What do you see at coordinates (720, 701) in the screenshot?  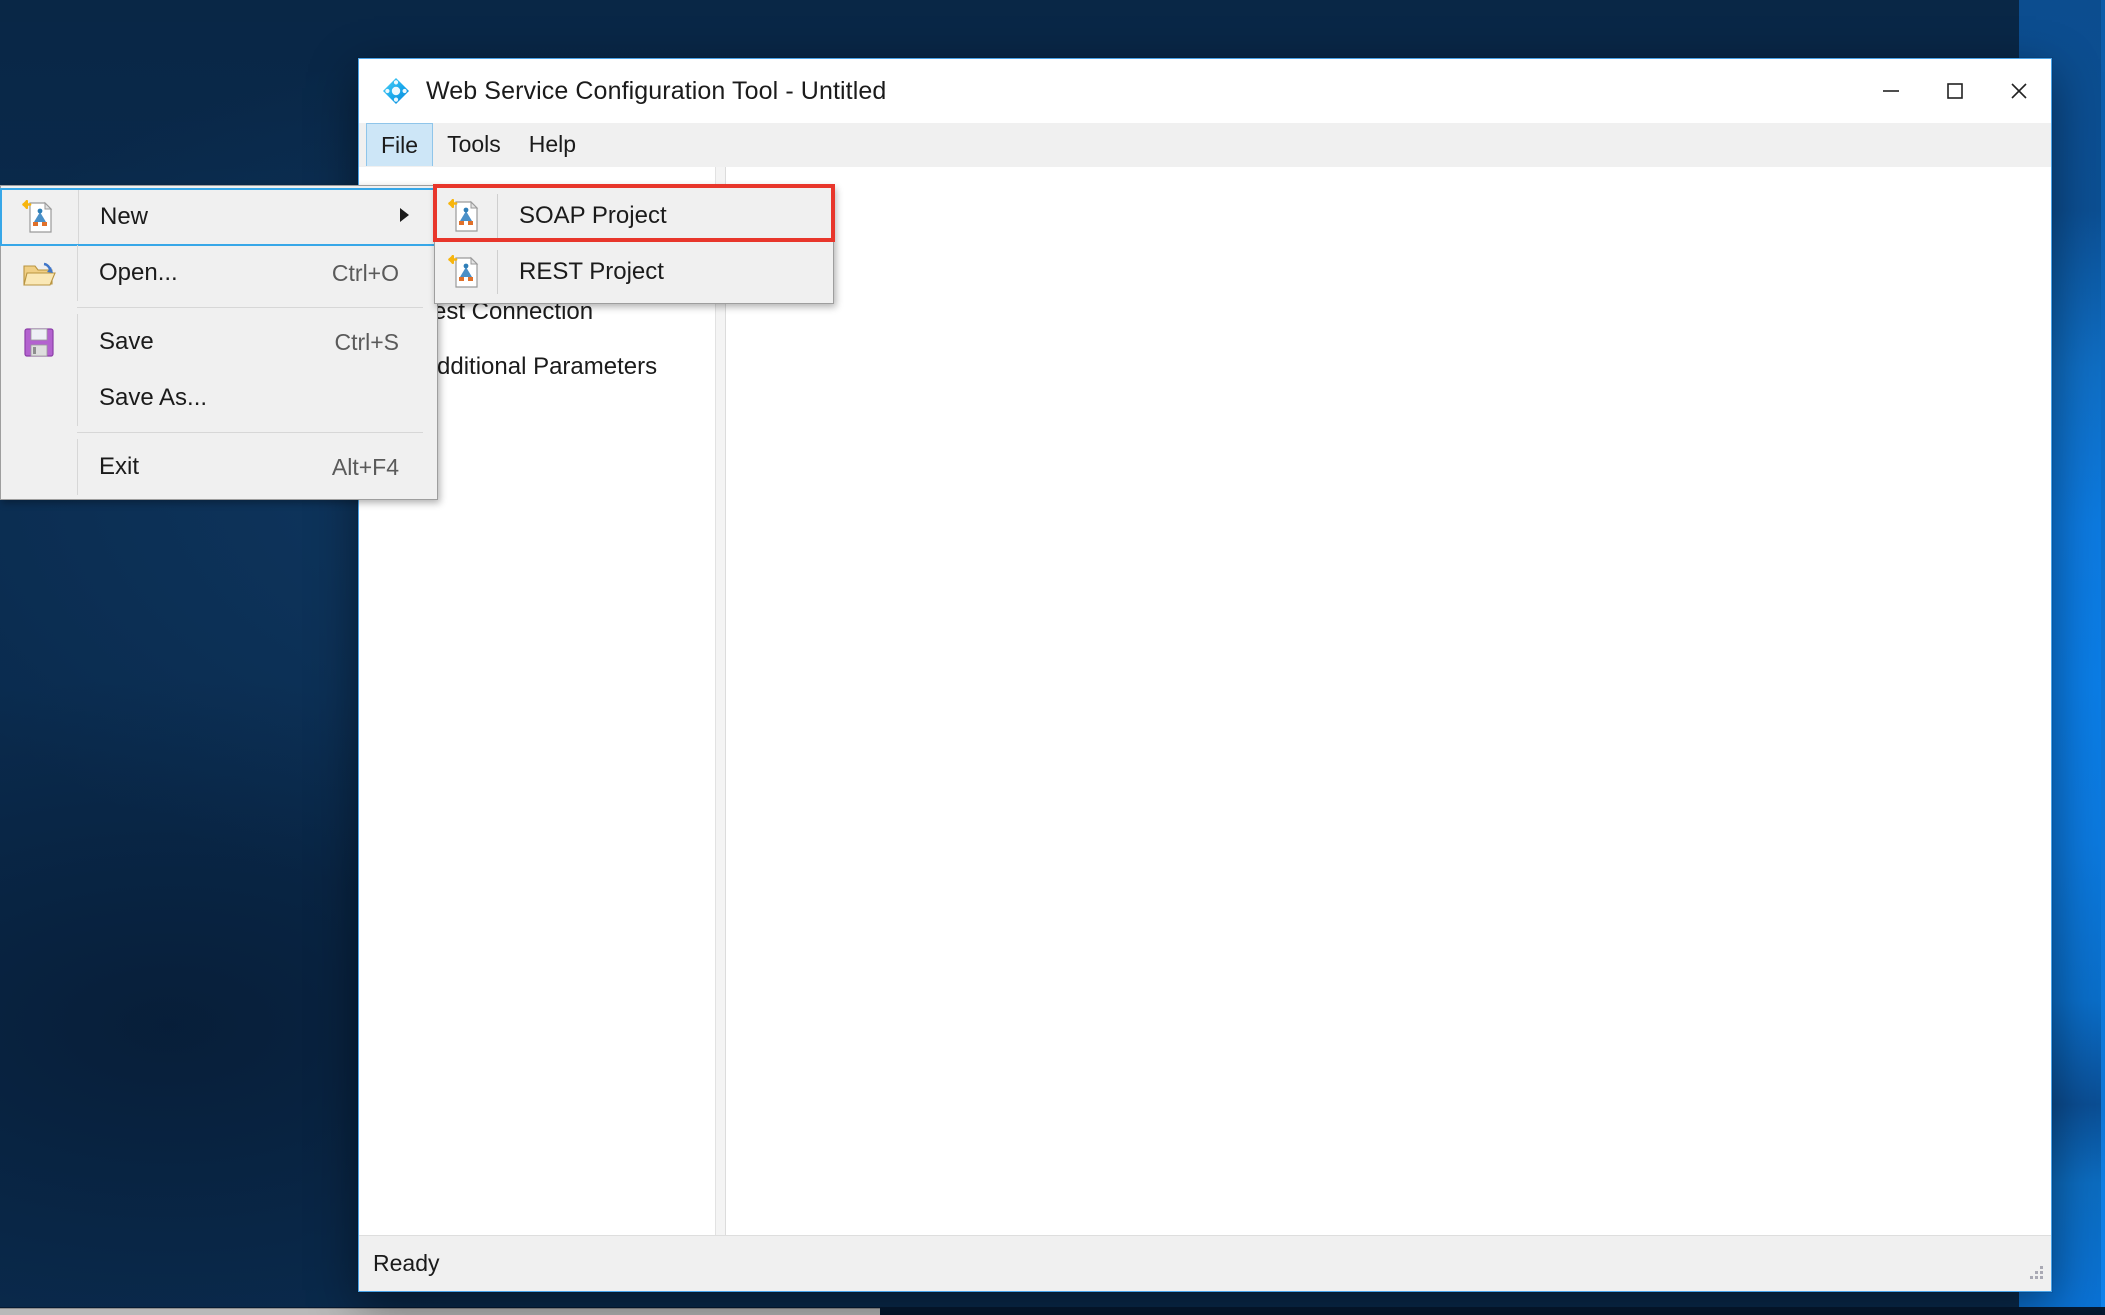 I see `panel-splitter` at bounding box center [720, 701].